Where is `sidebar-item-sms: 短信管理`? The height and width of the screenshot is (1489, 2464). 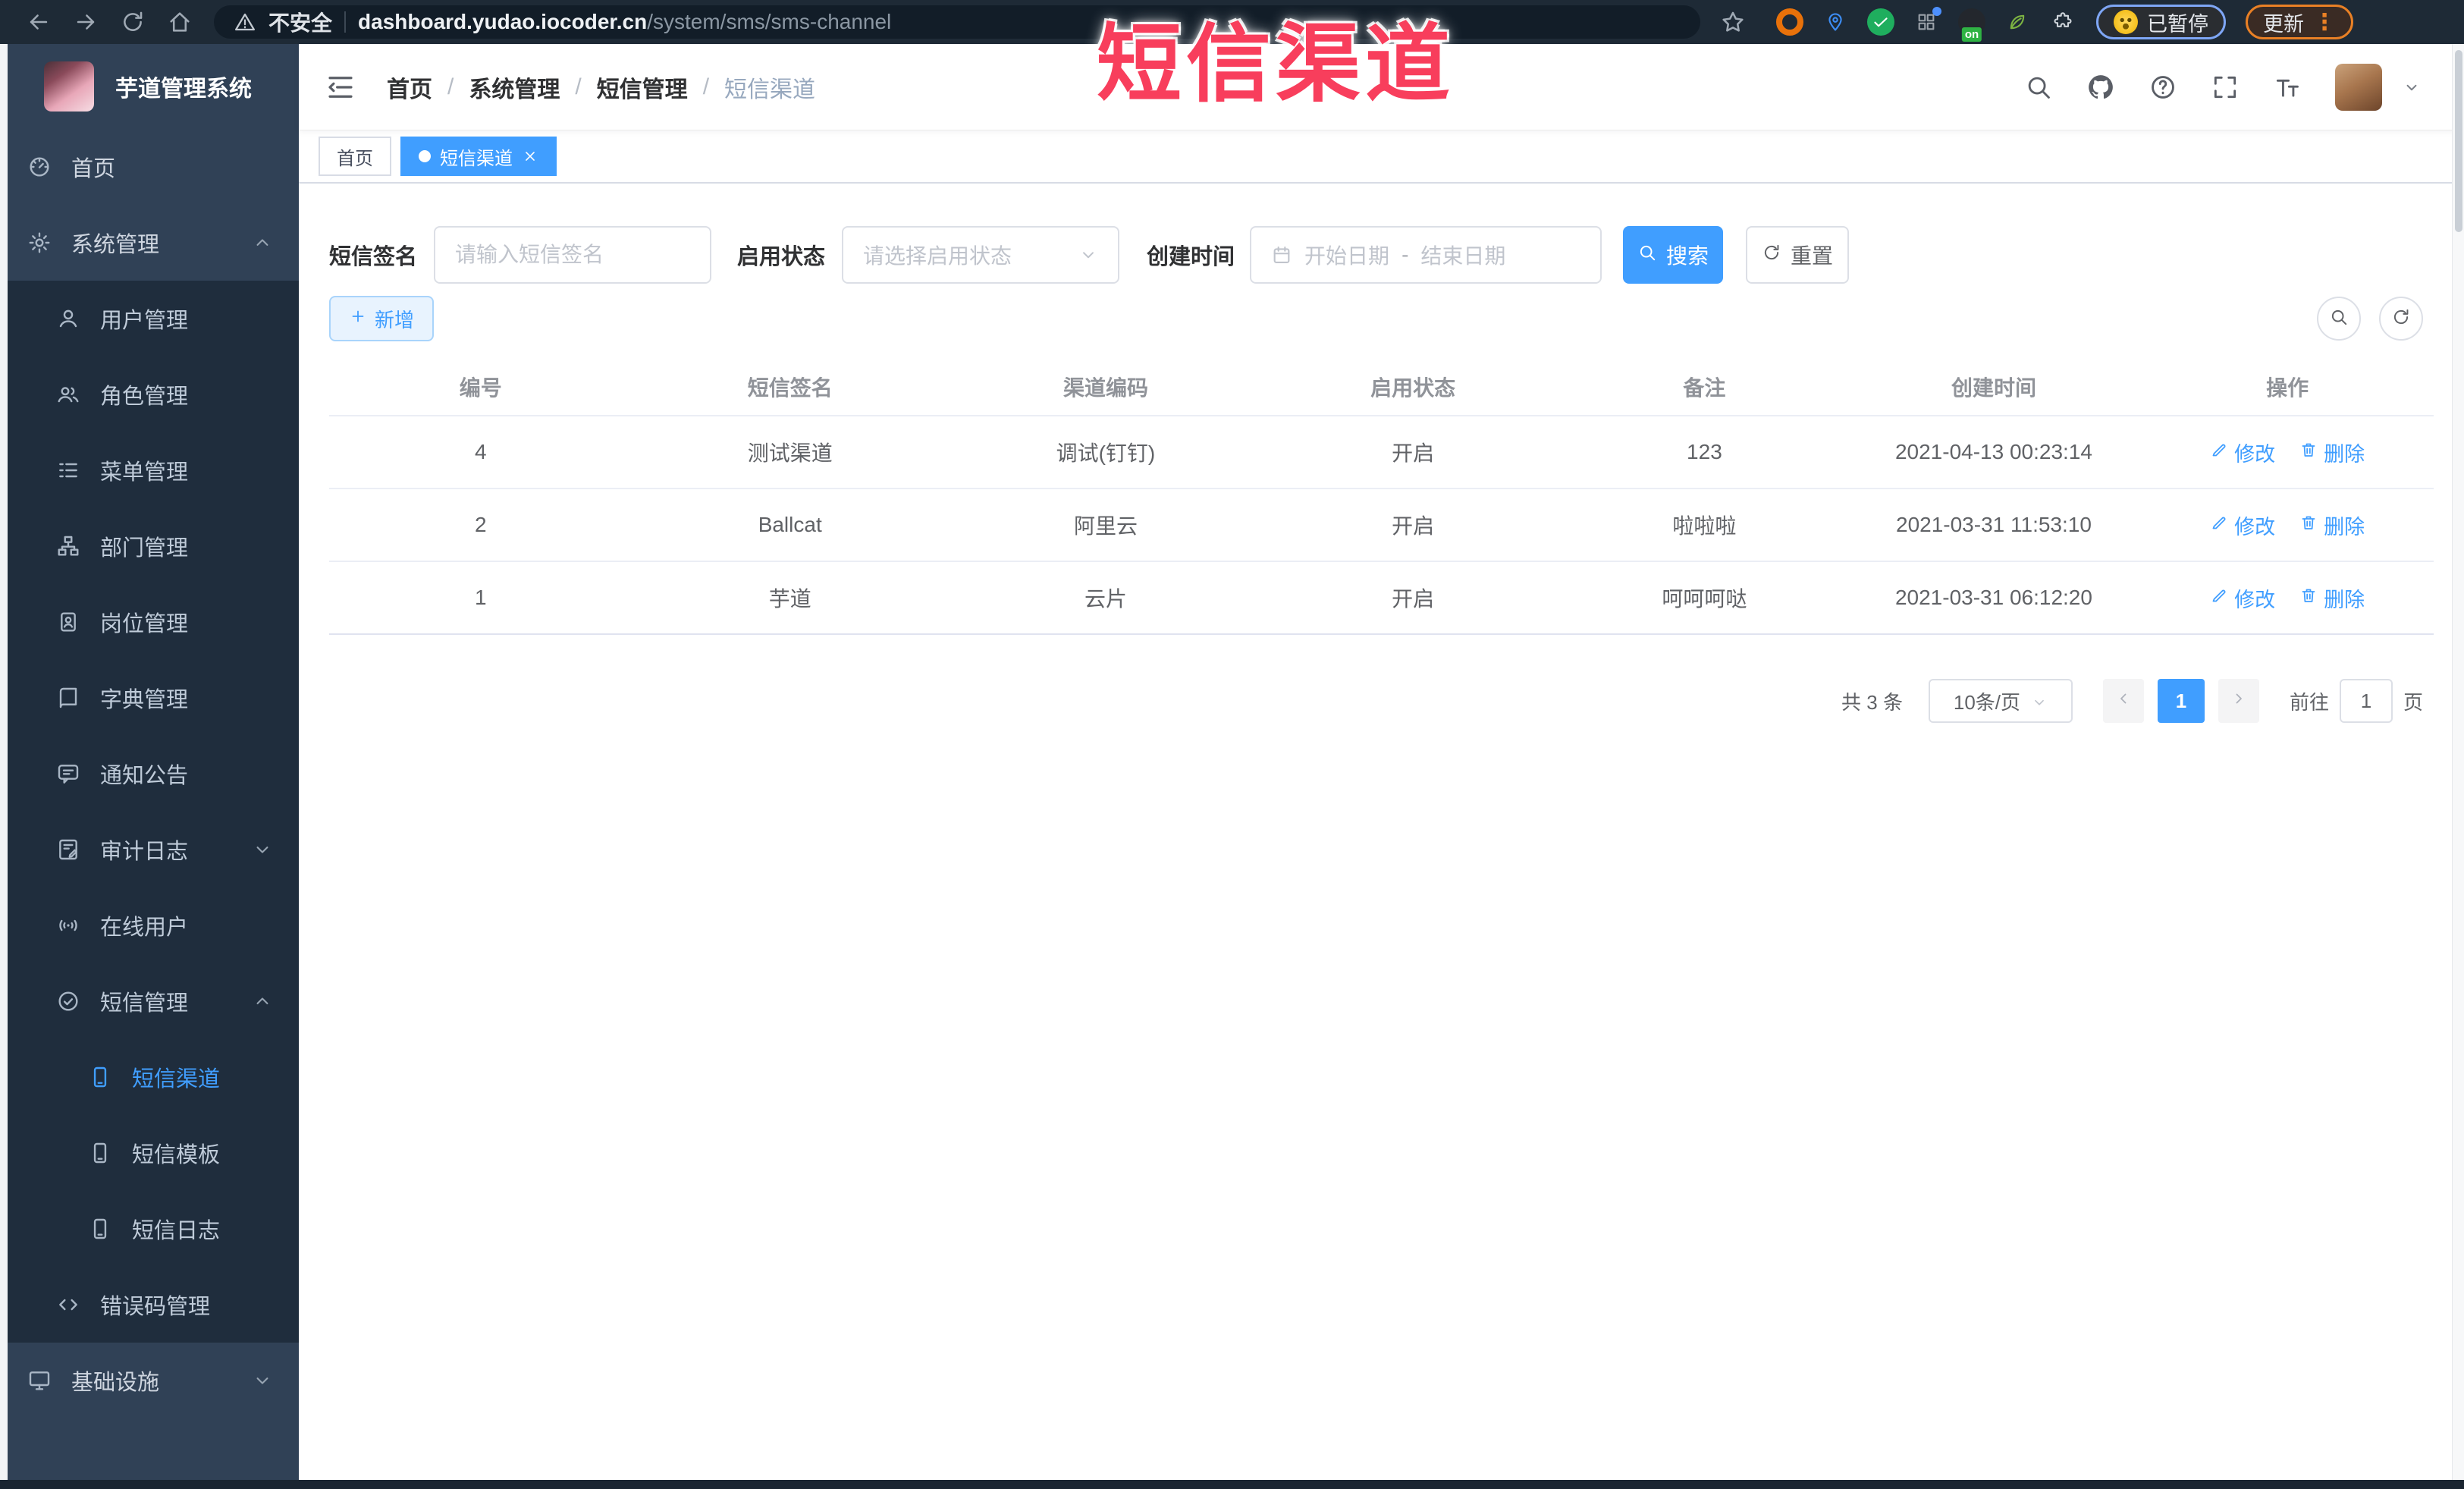
sidebar-item-sms: 短信管理 is located at coordinates (149, 1001).